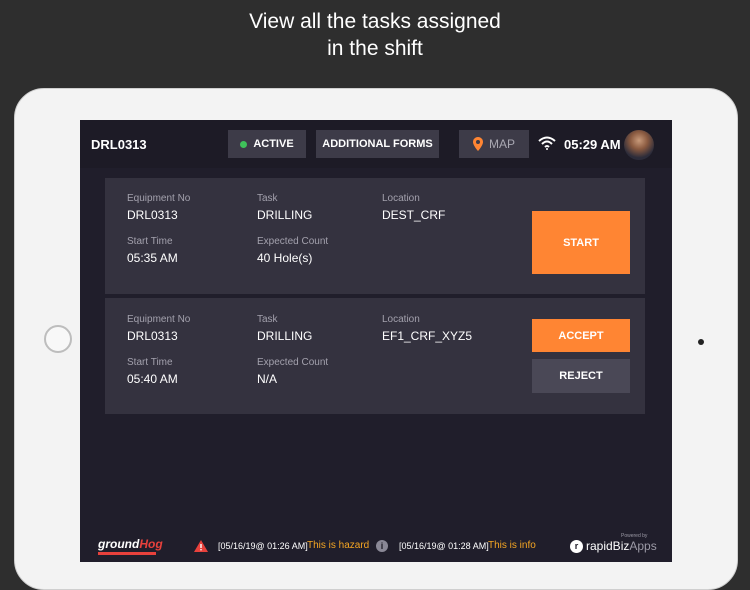  Describe the element at coordinates (427, 336) in the screenshot. I see `location-value: EF1_CRF_XYZ5` at that location.